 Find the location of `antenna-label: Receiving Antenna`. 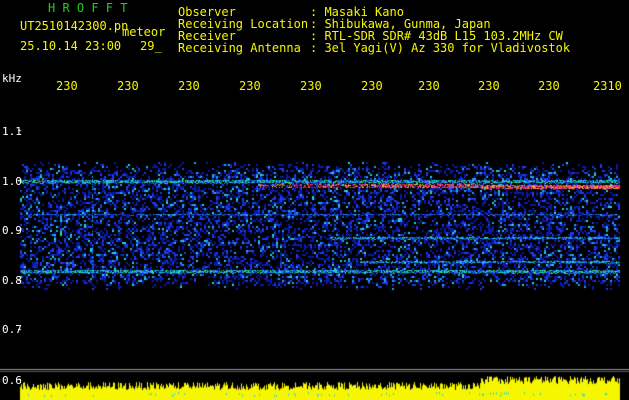

antenna-label: Receiving Antenna is located at coordinates (239, 48).